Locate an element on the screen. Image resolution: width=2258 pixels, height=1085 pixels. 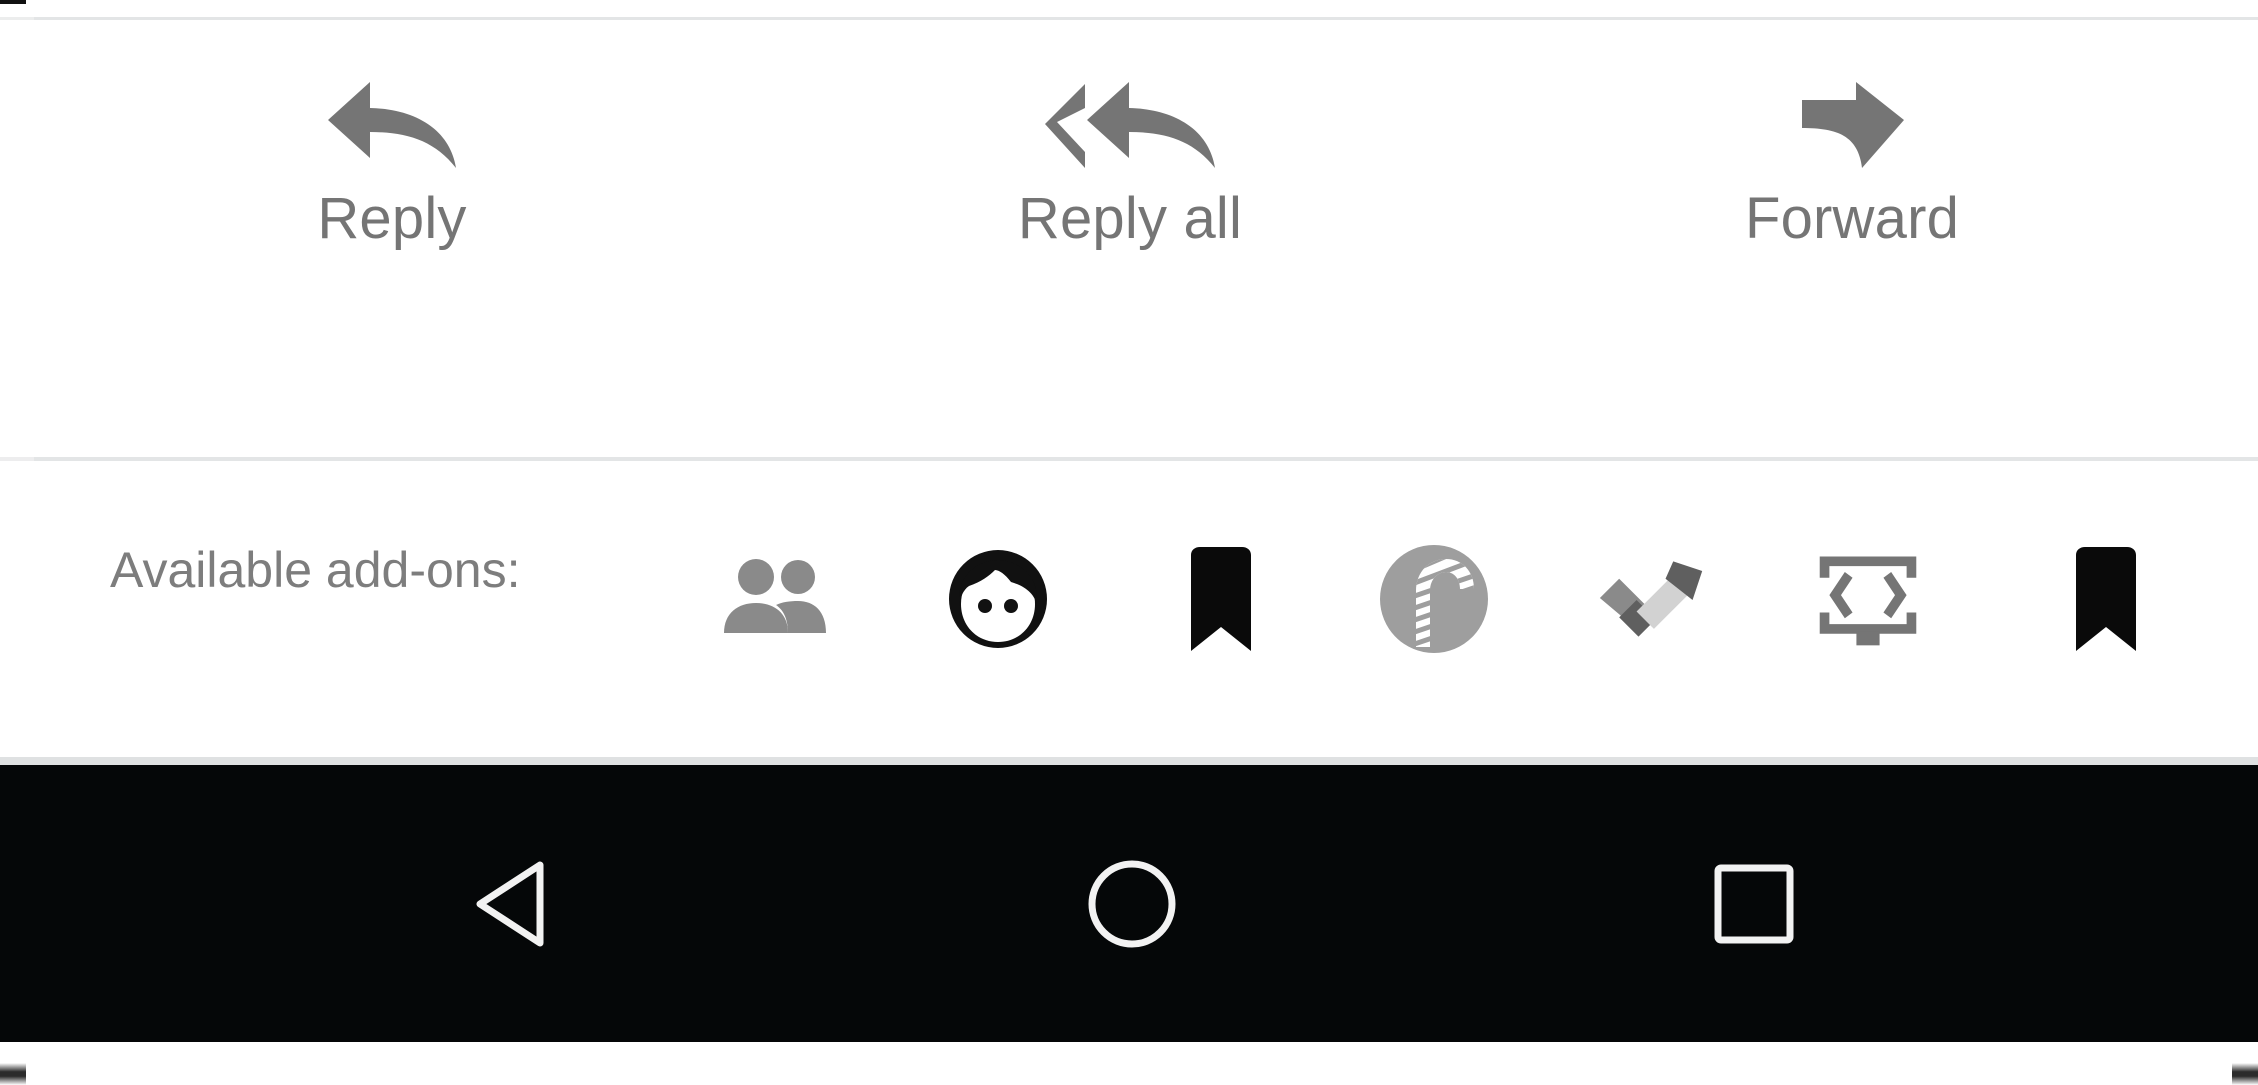
triangle-left-icon is located at coordinates (510, 903).